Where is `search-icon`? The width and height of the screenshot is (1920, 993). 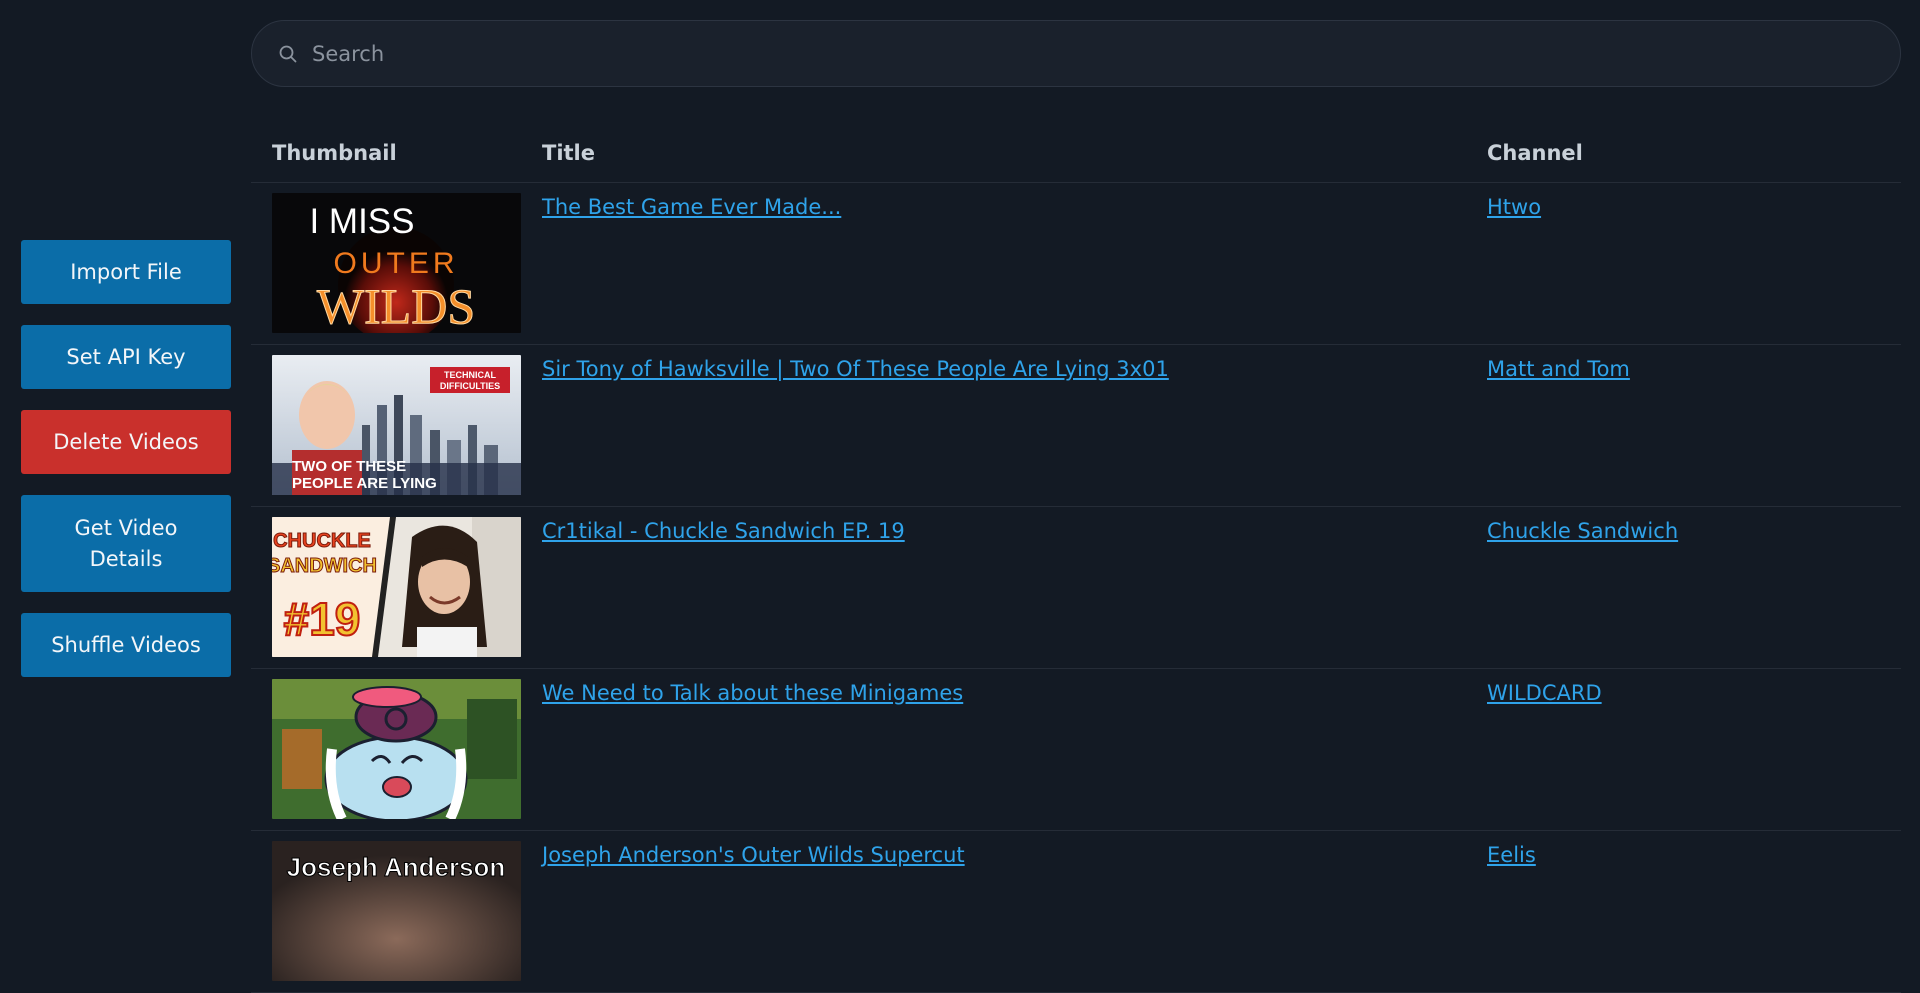 search-icon is located at coordinates (288, 53).